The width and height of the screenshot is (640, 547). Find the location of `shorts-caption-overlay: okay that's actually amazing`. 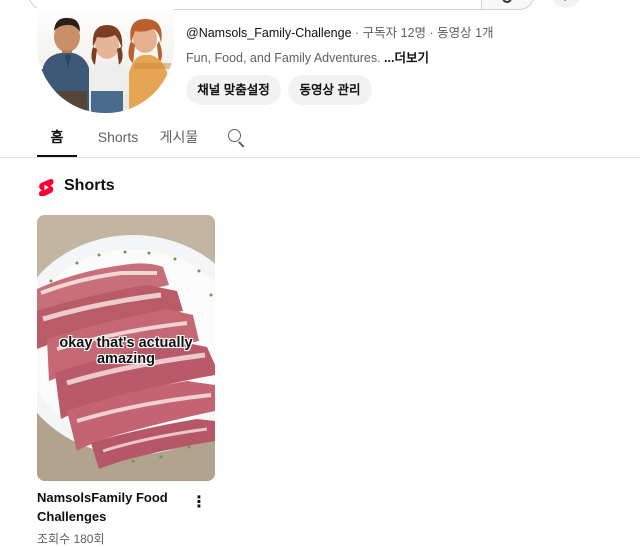

shorts-caption-overlay: okay that's actually amazing is located at coordinates (126, 351).